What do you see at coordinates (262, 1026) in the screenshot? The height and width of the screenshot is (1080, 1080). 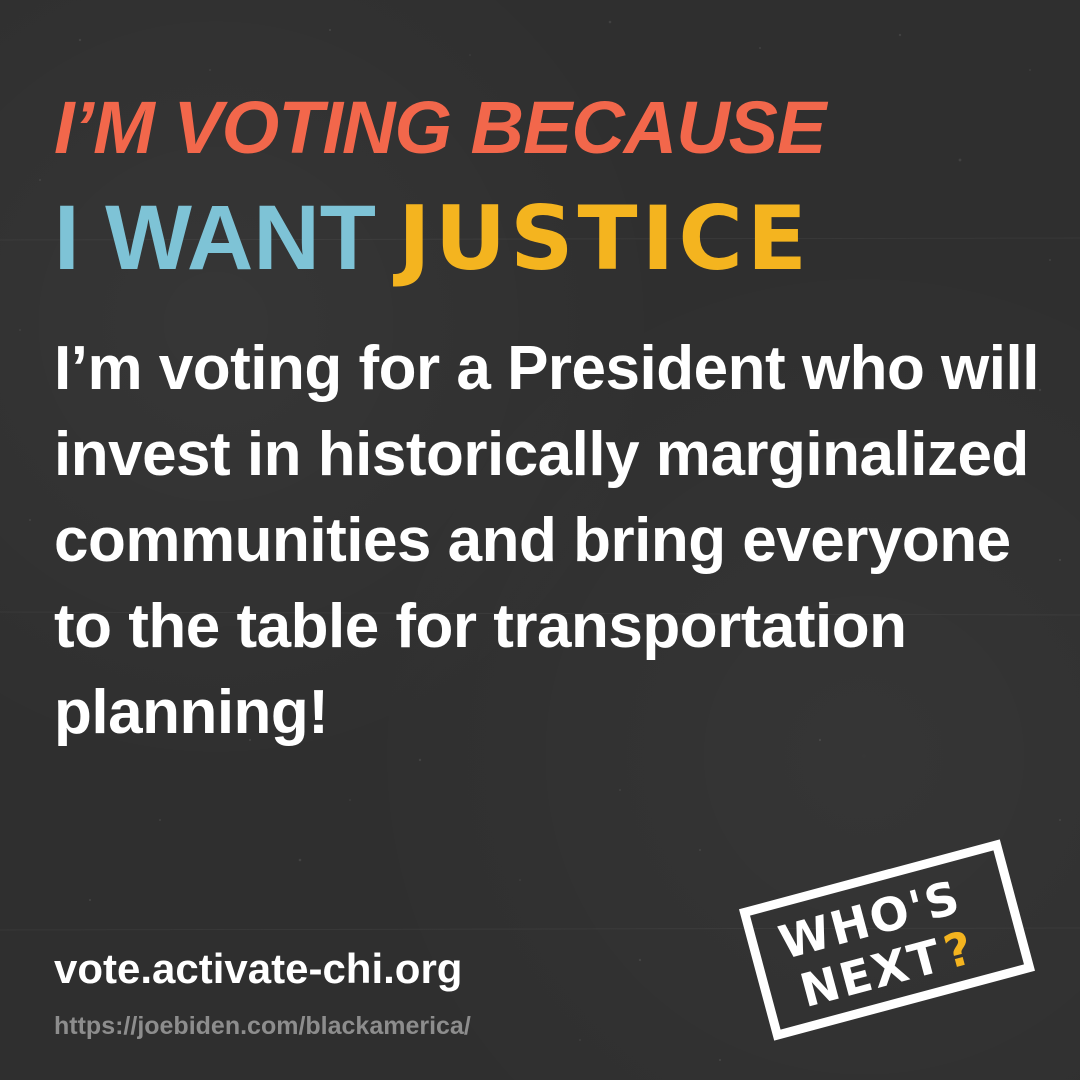 I see `source-url: https://joebiden.com/blackamerica/` at bounding box center [262, 1026].